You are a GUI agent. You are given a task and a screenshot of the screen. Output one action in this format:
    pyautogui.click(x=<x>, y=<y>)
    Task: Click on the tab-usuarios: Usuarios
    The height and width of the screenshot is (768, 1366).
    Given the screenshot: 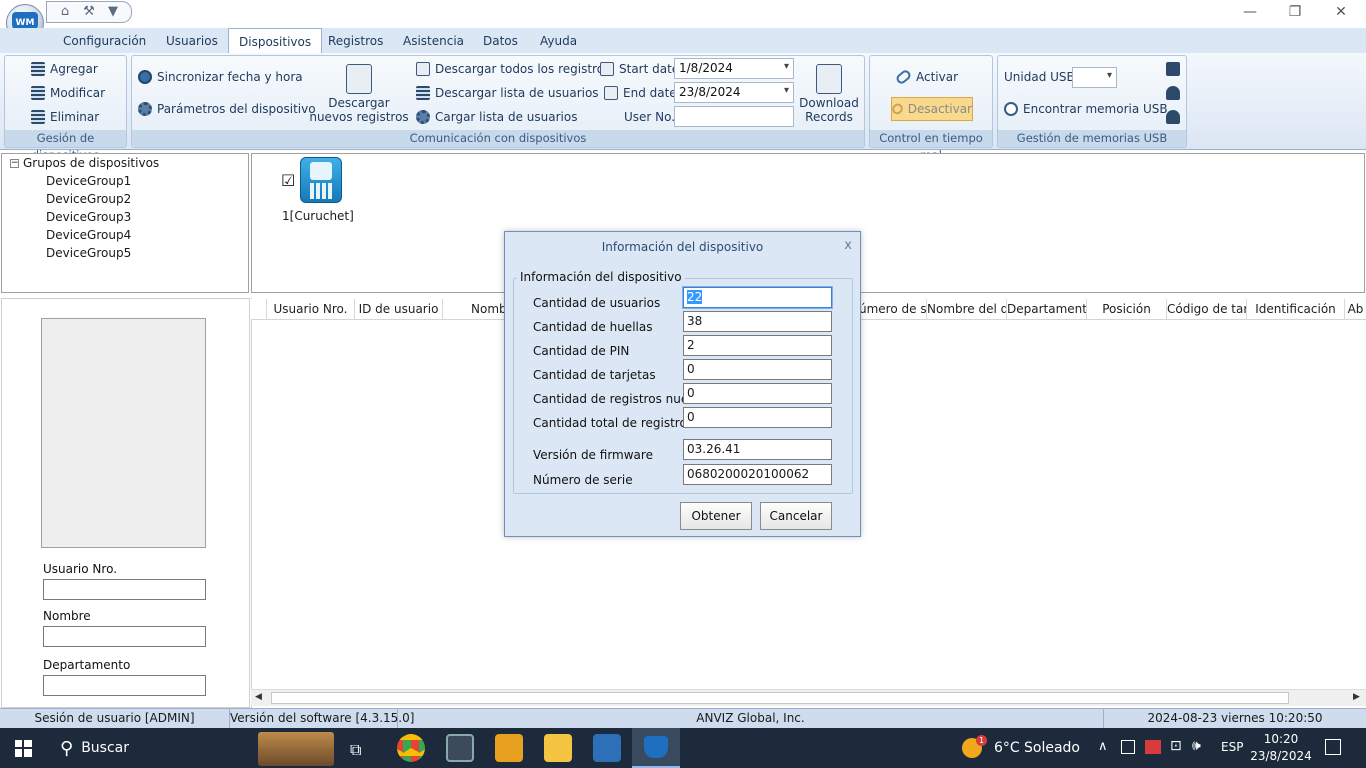 What is the action you would take?
    pyautogui.click(x=192, y=42)
    